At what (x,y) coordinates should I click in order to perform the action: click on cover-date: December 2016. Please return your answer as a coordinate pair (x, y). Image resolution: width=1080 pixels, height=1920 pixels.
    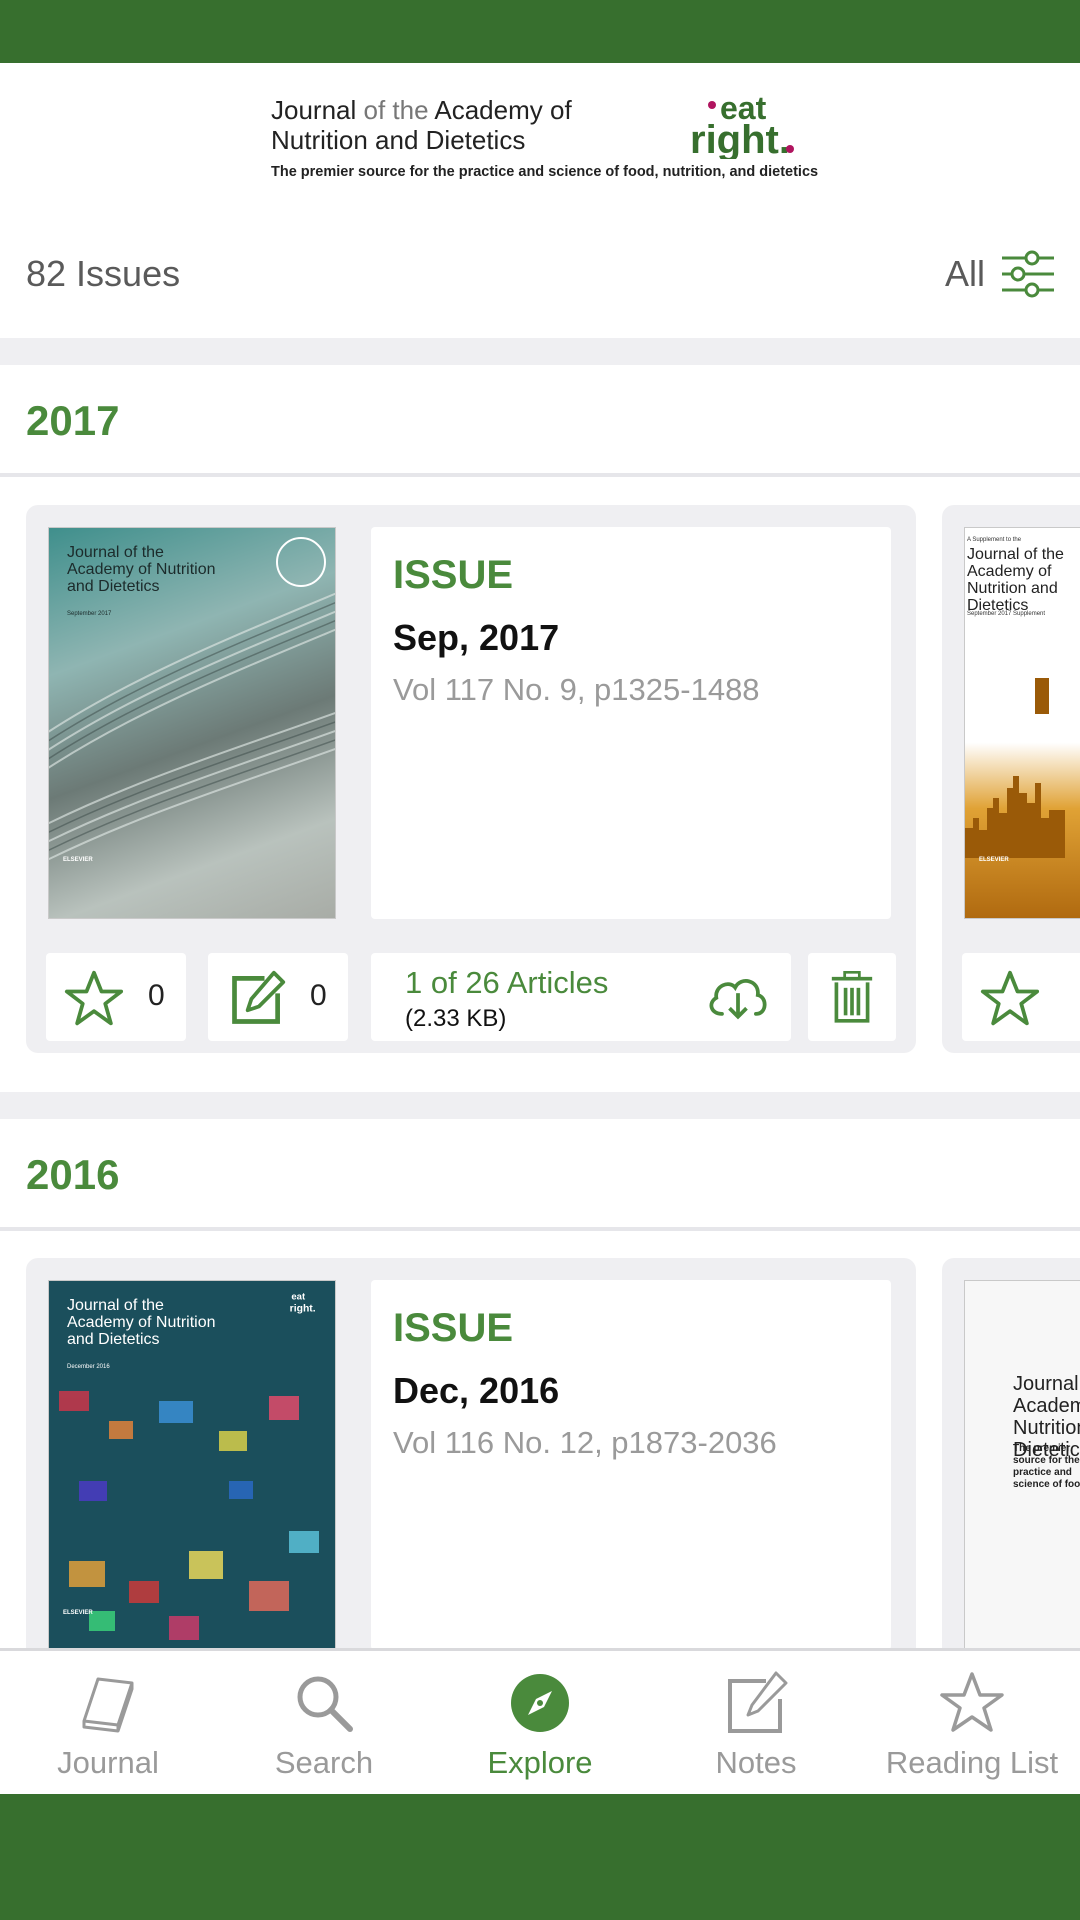
    Looking at the image, I should click on (88, 1367).